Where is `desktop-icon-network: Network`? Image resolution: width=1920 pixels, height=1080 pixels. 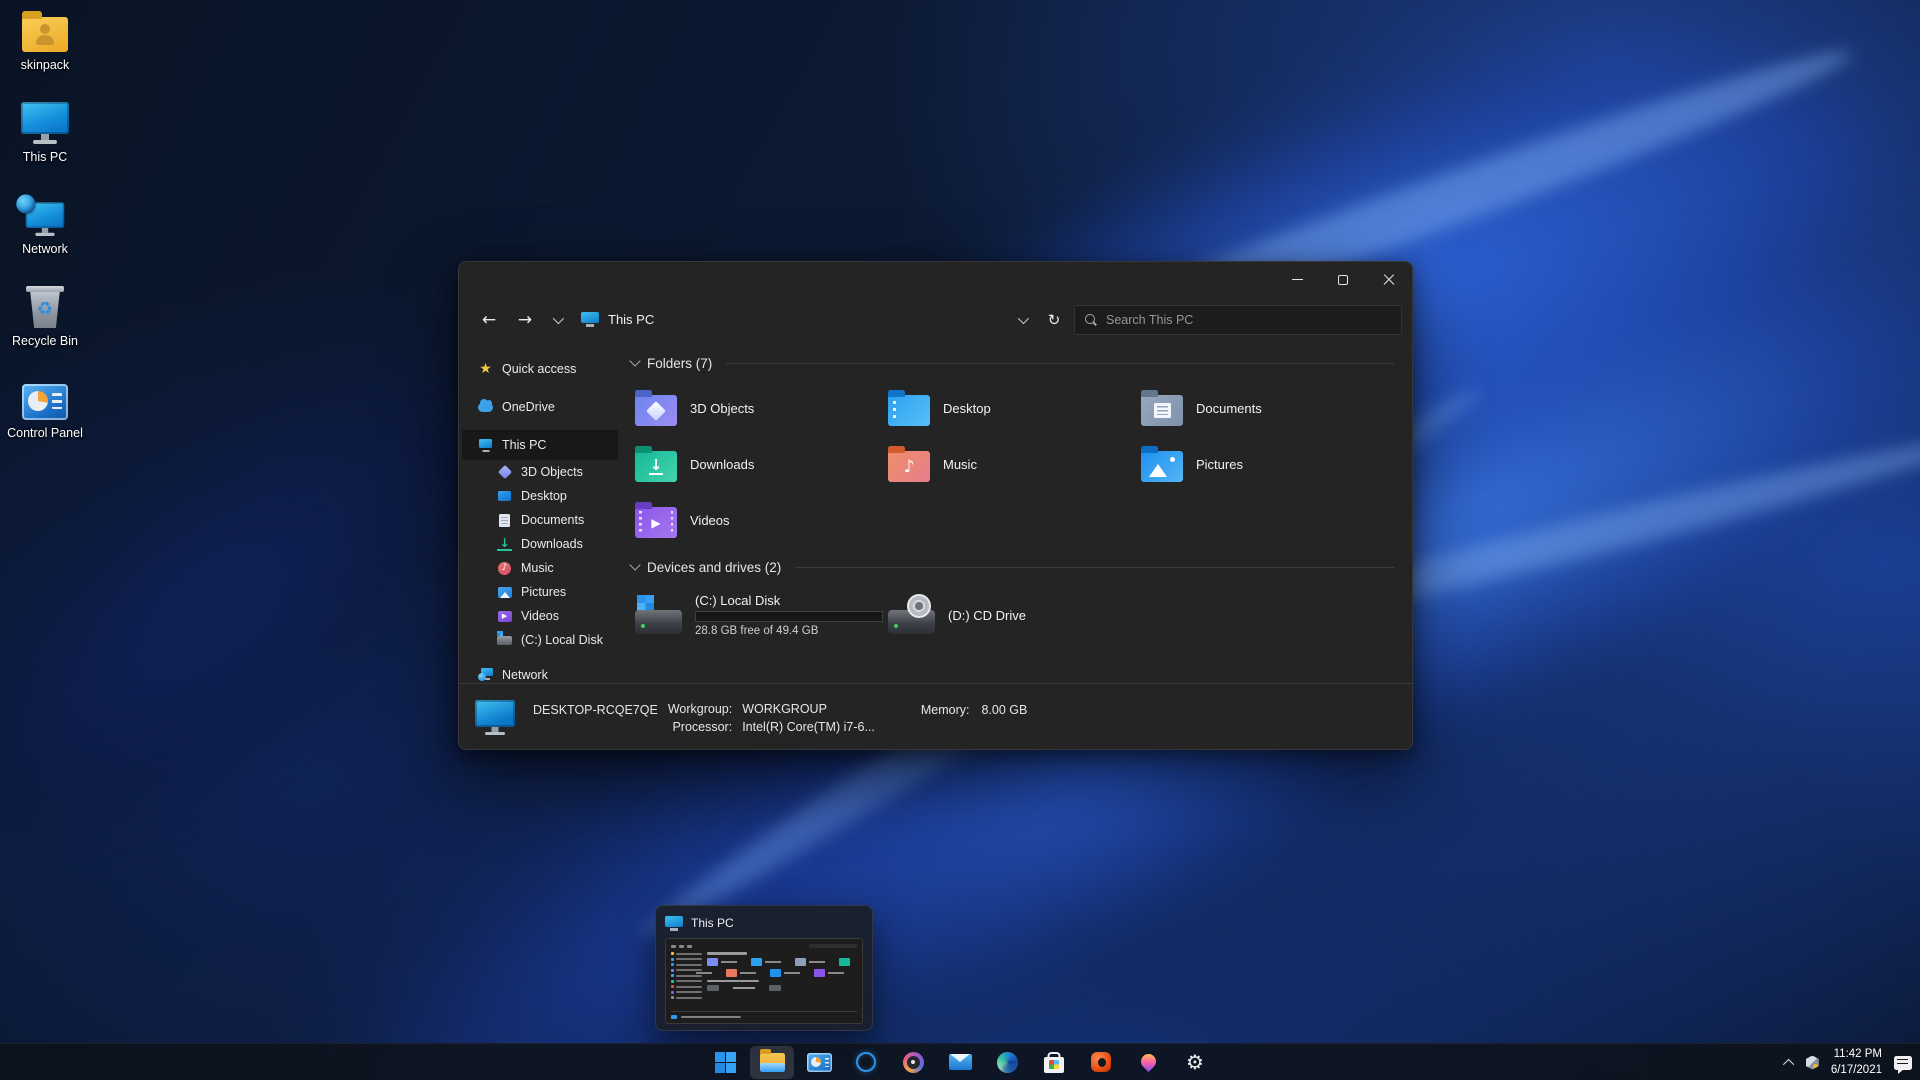 desktop-icon-network: Network is located at coordinates (45, 224).